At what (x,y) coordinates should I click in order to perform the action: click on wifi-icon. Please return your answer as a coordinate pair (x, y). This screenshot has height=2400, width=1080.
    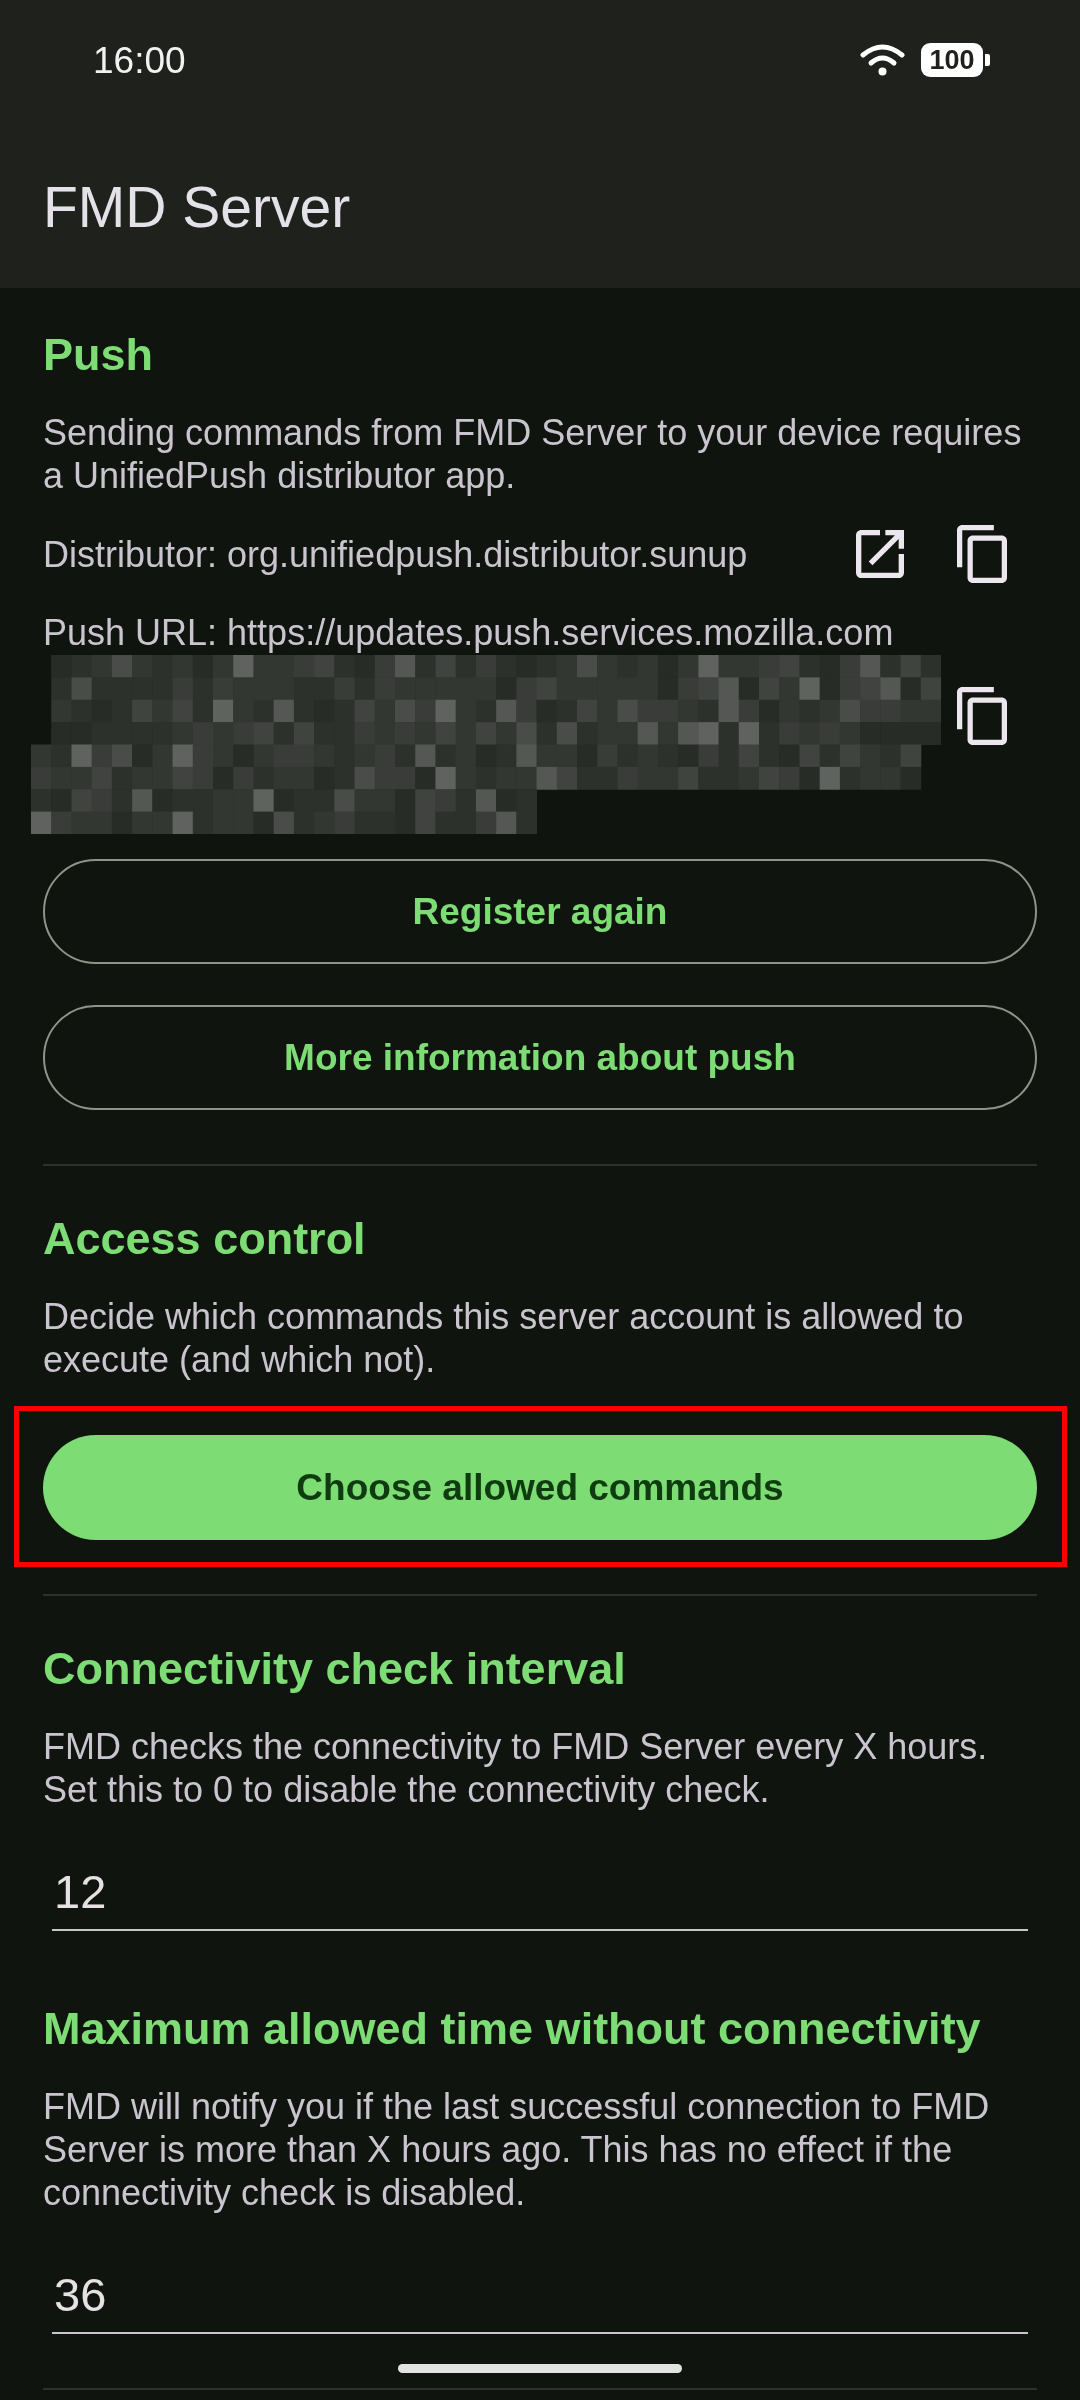
    Looking at the image, I should click on (882, 60).